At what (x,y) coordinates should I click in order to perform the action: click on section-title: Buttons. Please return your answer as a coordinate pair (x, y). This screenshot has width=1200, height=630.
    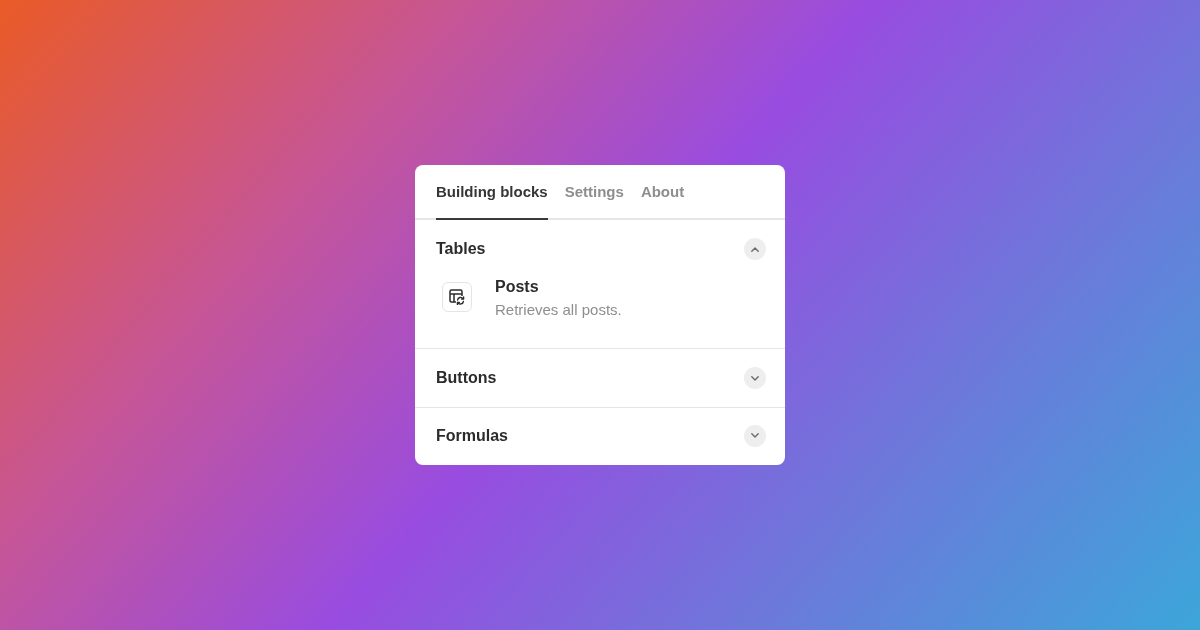
    Looking at the image, I should click on (466, 378).